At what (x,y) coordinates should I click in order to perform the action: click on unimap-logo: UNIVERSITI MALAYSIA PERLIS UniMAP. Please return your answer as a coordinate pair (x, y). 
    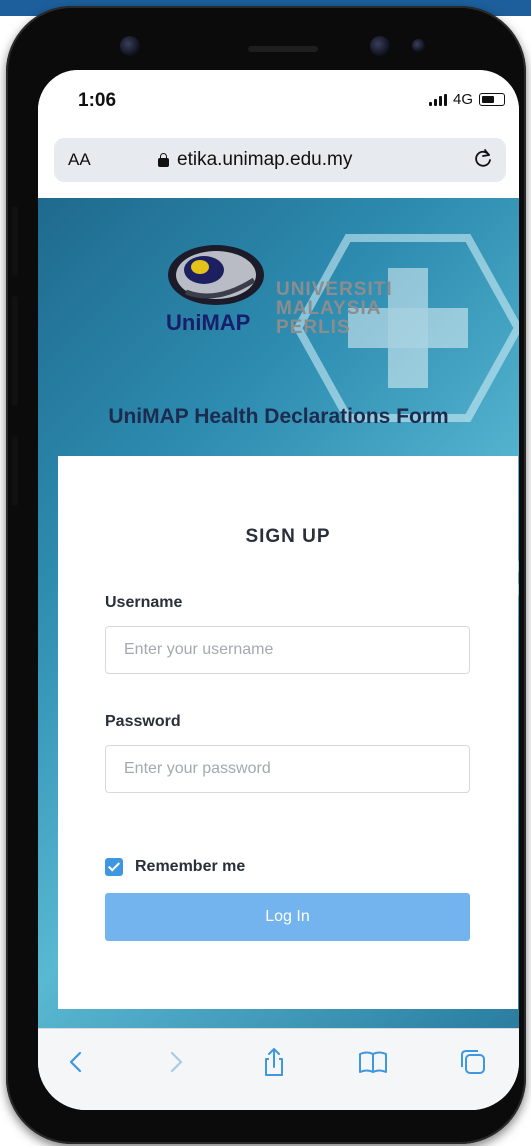
    Looking at the image, I should click on (281, 310).